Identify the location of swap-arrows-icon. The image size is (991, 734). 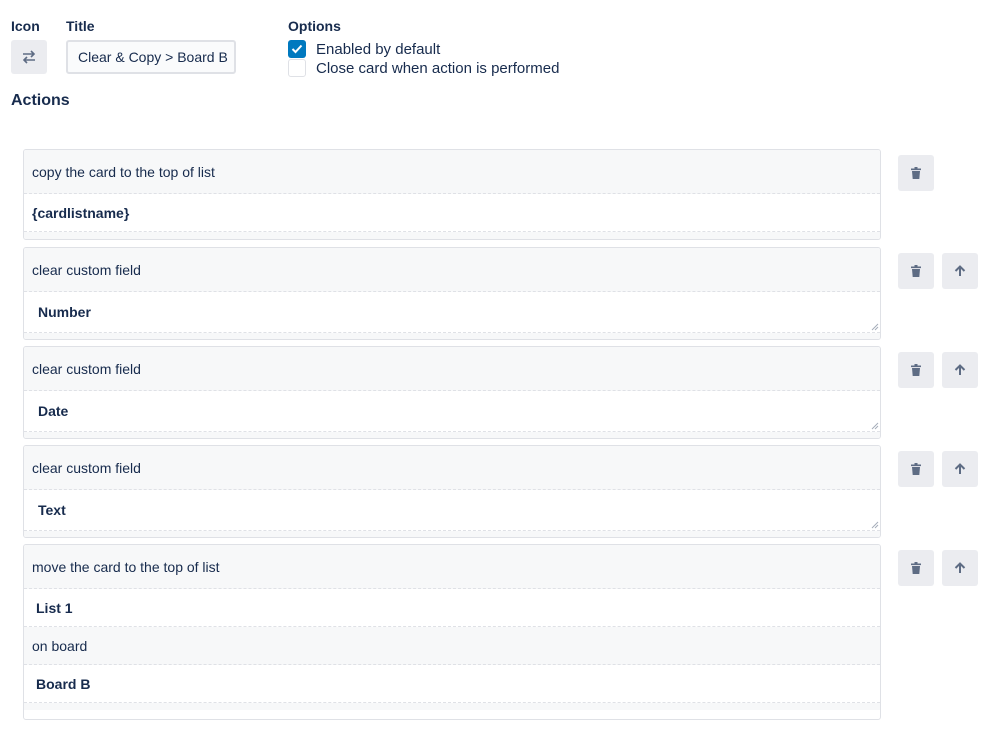
(29, 57).